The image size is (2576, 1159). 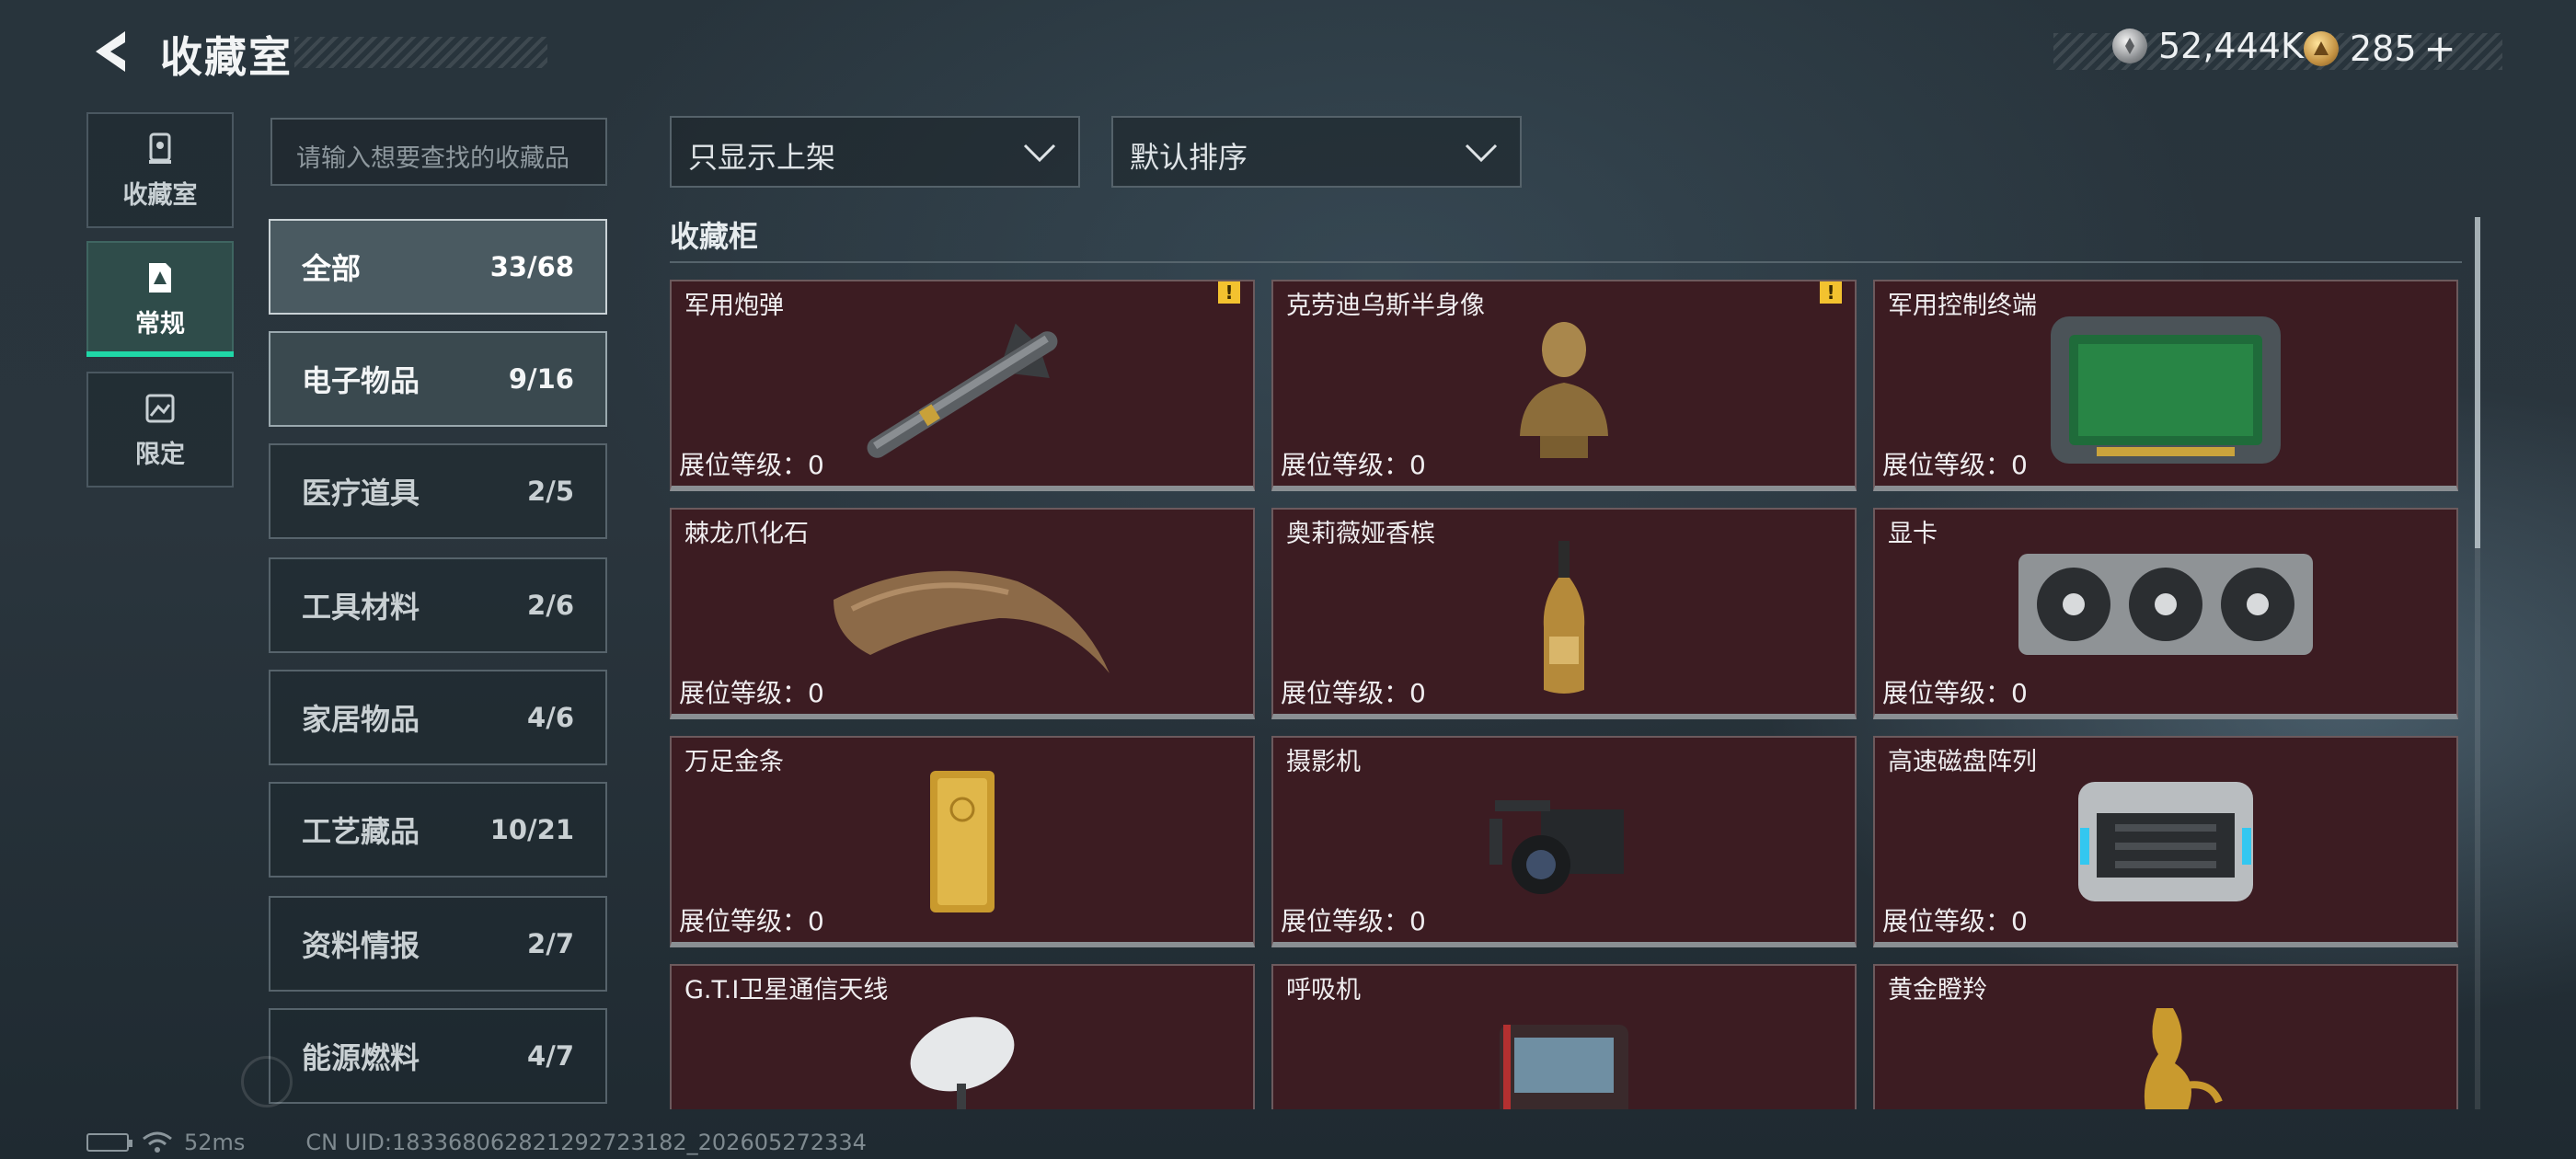 What do you see at coordinates (1323, 990) in the screenshot?
I see `item-name: 呼吸机` at bounding box center [1323, 990].